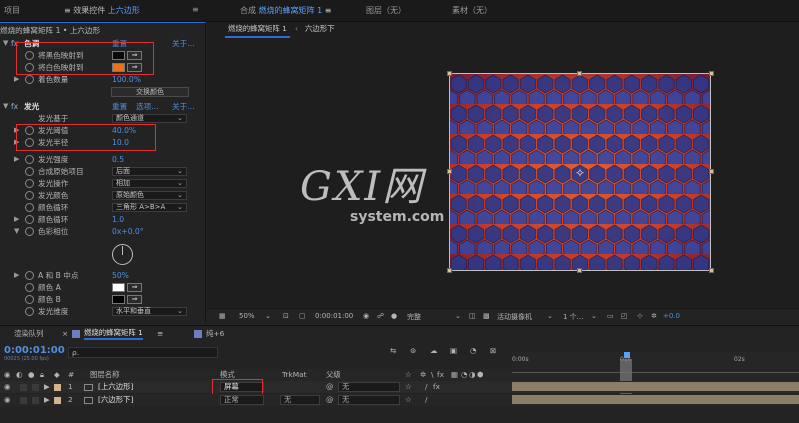 This screenshot has width=799, height=423. What do you see at coordinates (102, 183) in the screenshot?
I see `property-row-operation: 发光操作 相加` at bounding box center [102, 183].